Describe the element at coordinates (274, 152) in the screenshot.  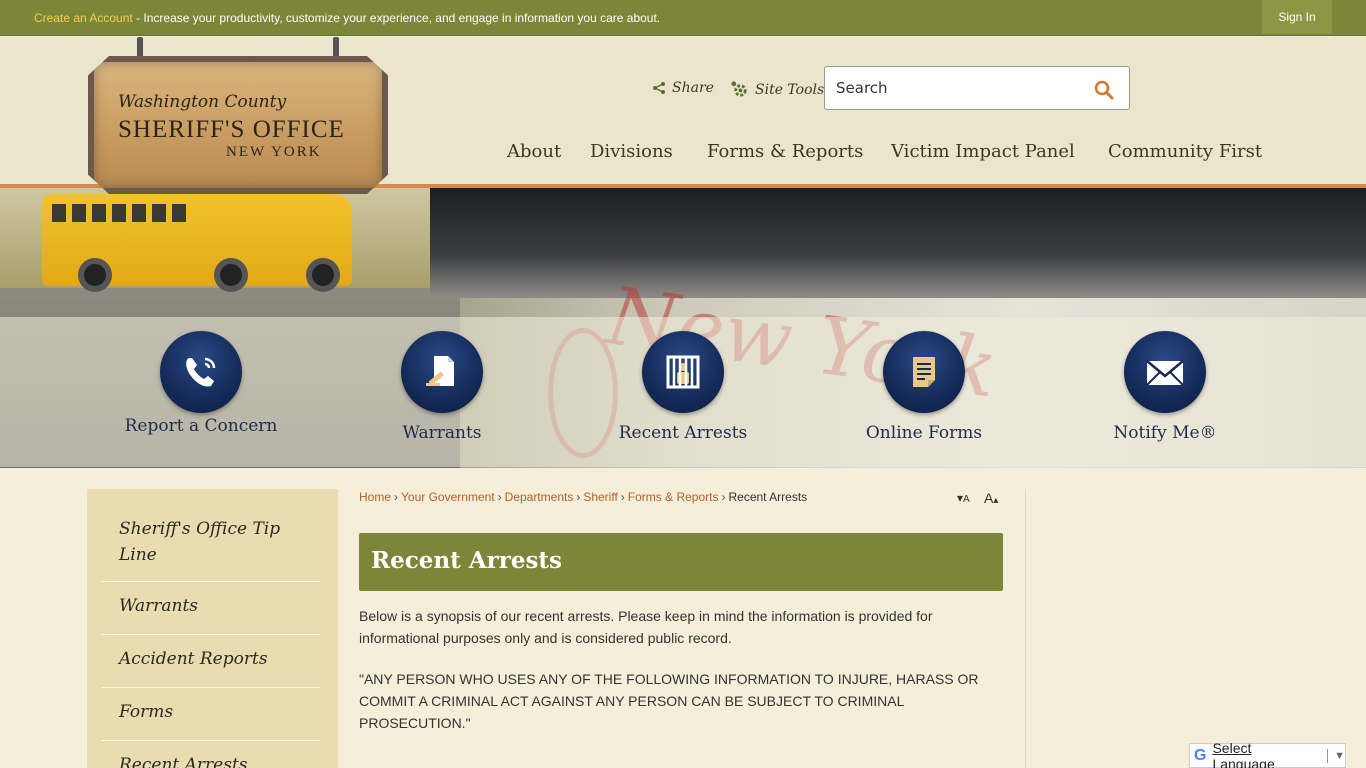
I see `logo-state: NEW YORK` at that location.